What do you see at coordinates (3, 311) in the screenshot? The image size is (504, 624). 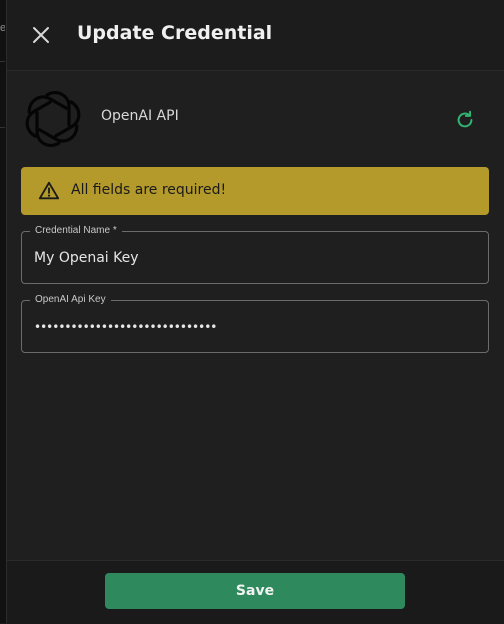 I see `background-page-edge: e` at bounding box center [3, 311].